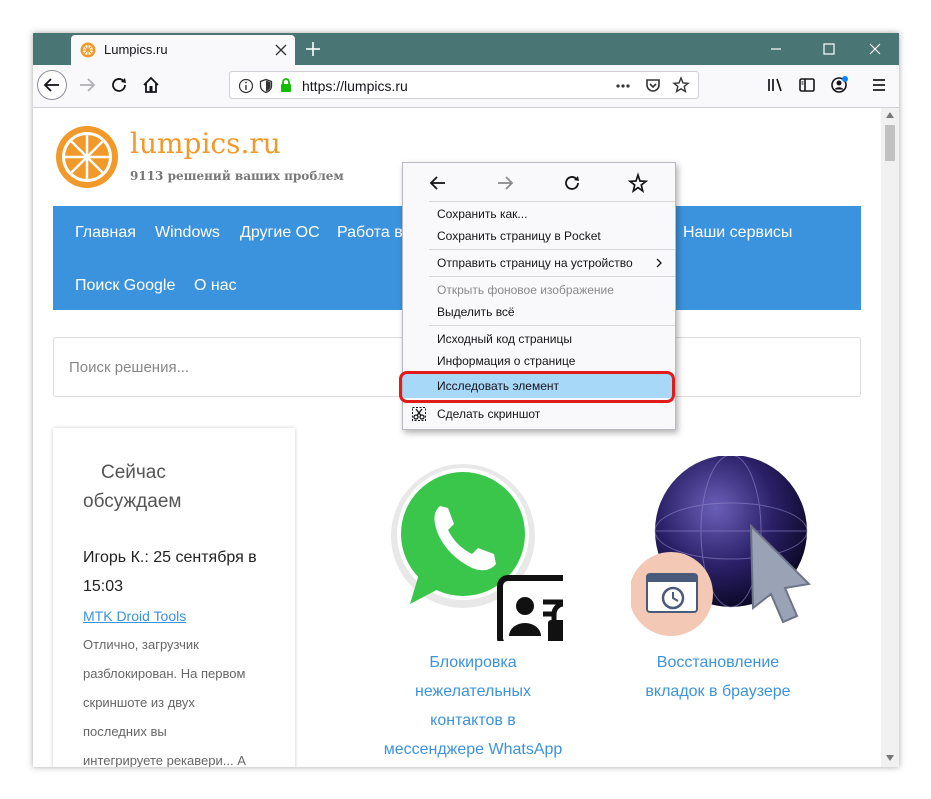 The width and height of the screenshot is (931, 799). I want to click on site-logo-title: lumpics.ru, so click(205, 143).